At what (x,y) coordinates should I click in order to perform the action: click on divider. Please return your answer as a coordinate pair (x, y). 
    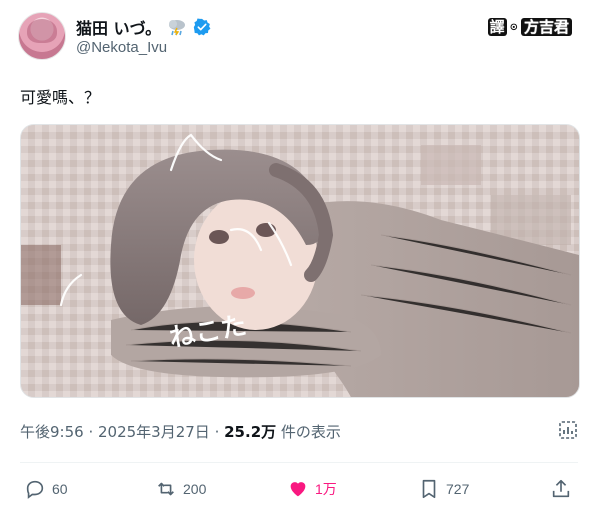
    Looking at the image, I should click on (299, 462).